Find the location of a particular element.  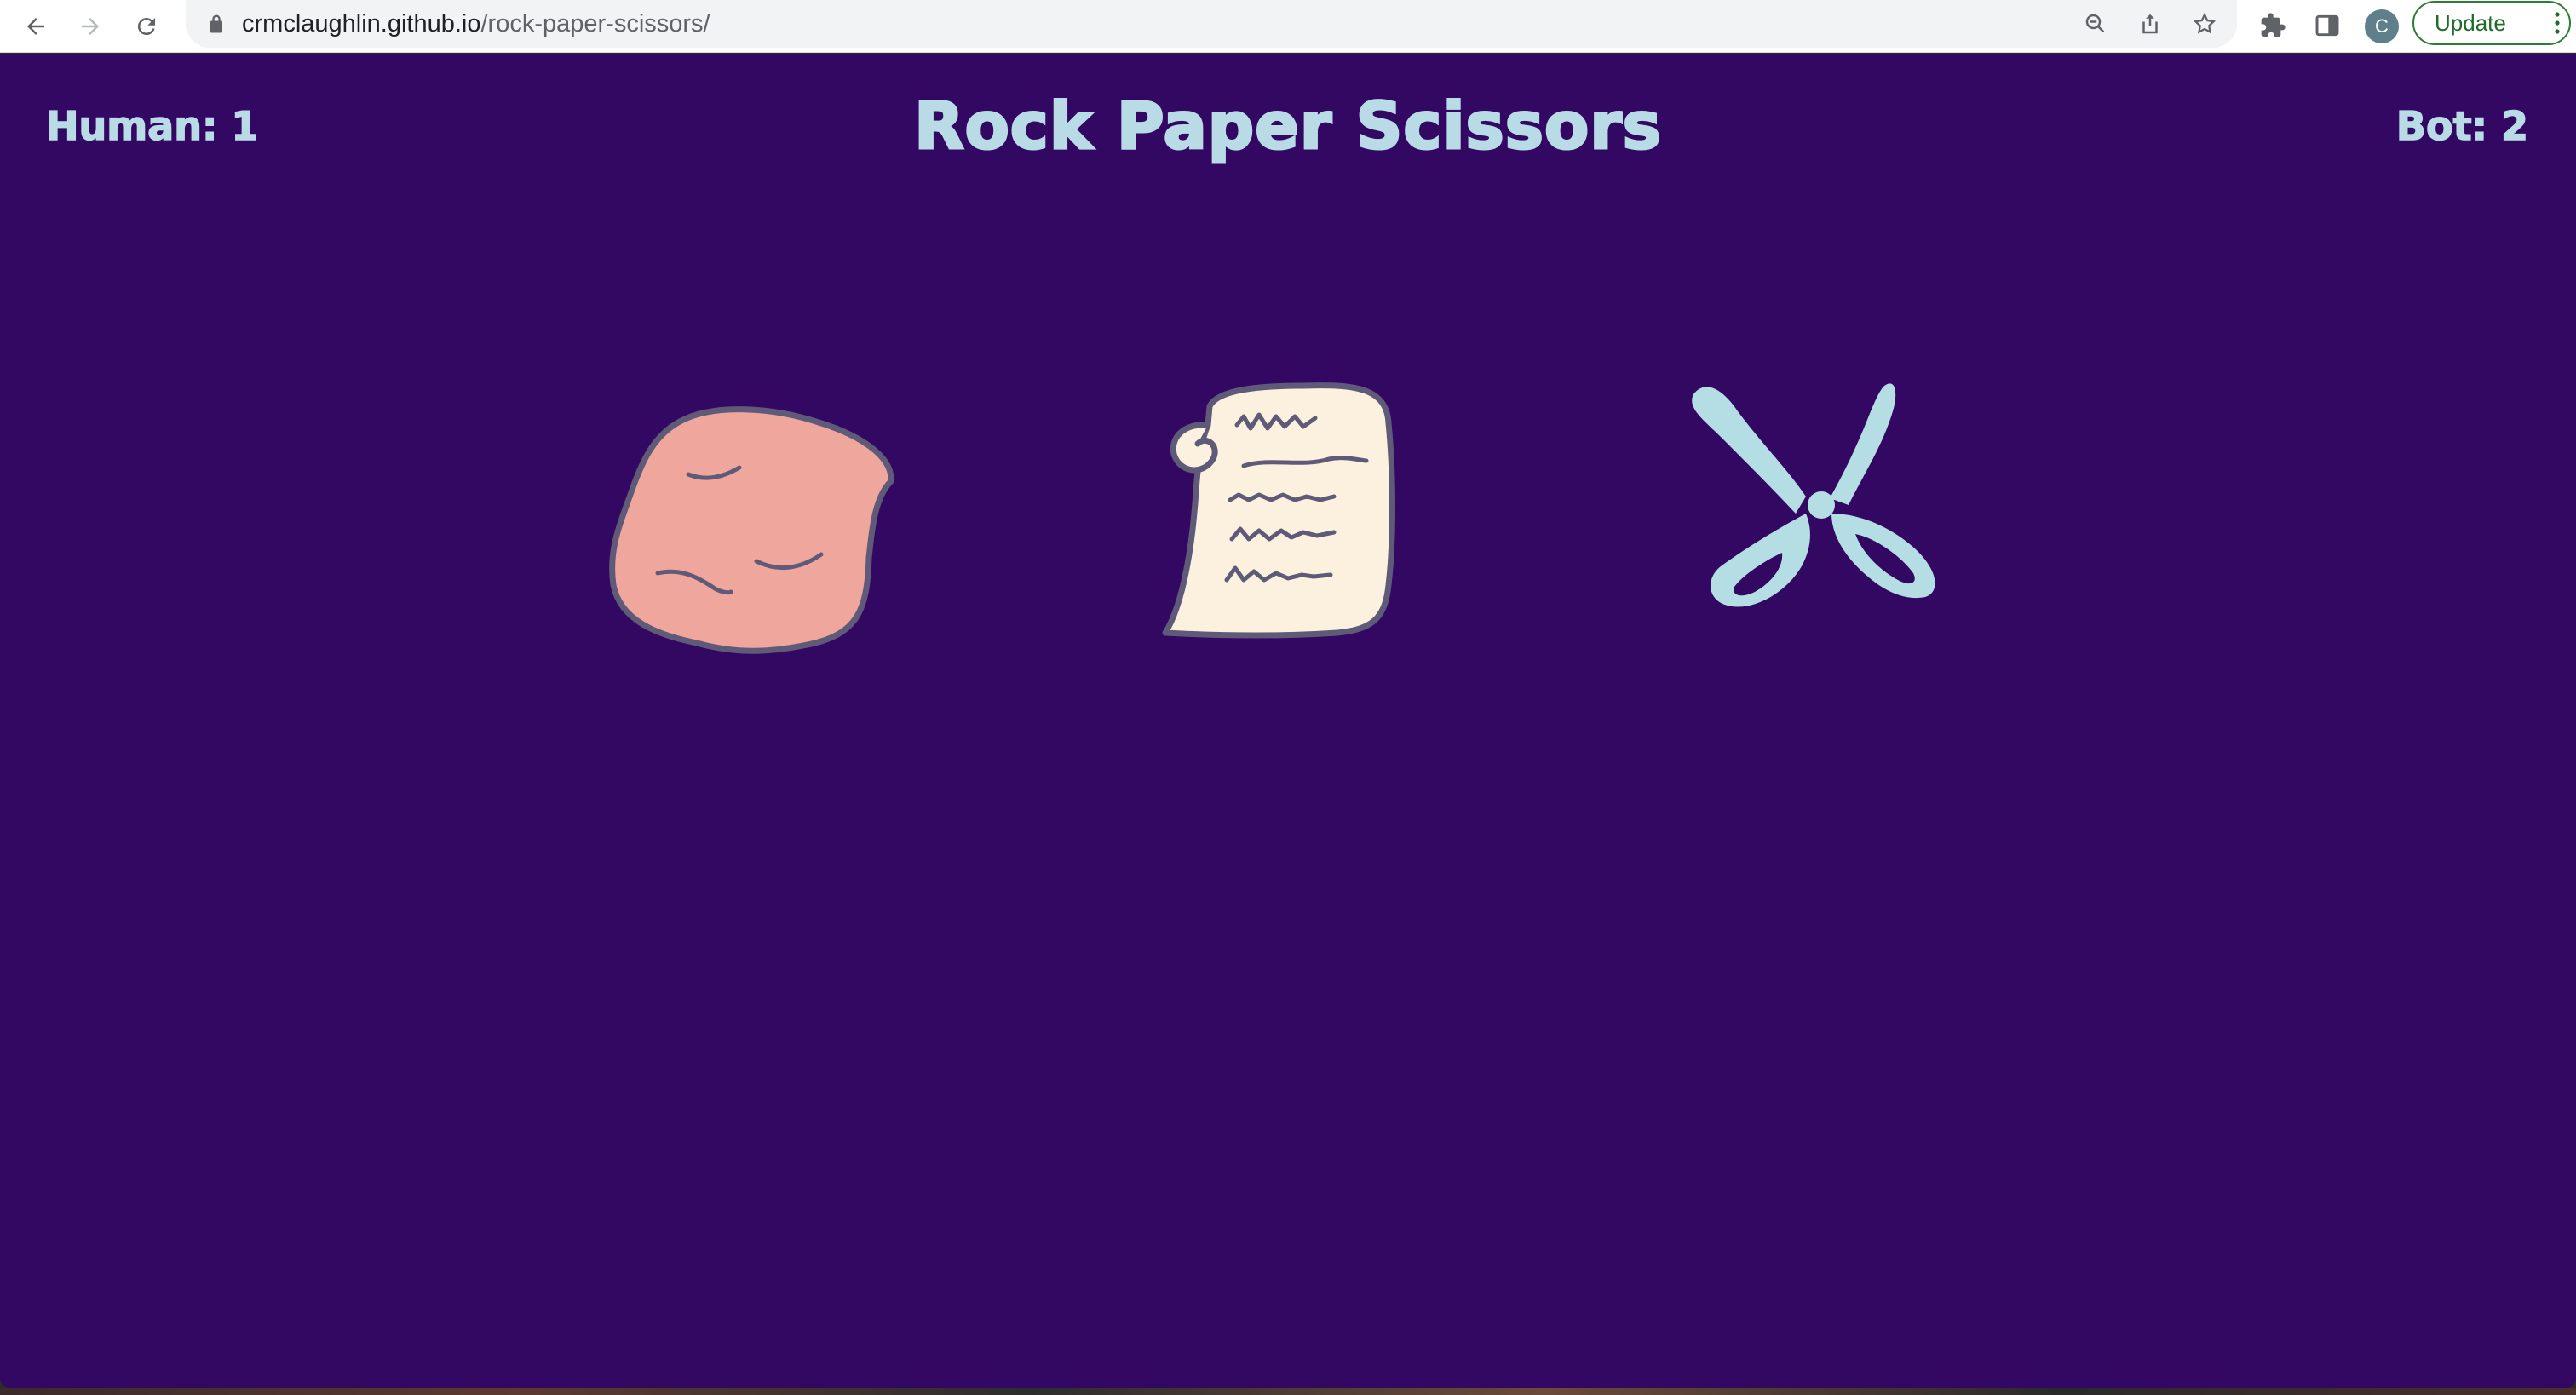

lock-icon is located at coordinates (216, 23).